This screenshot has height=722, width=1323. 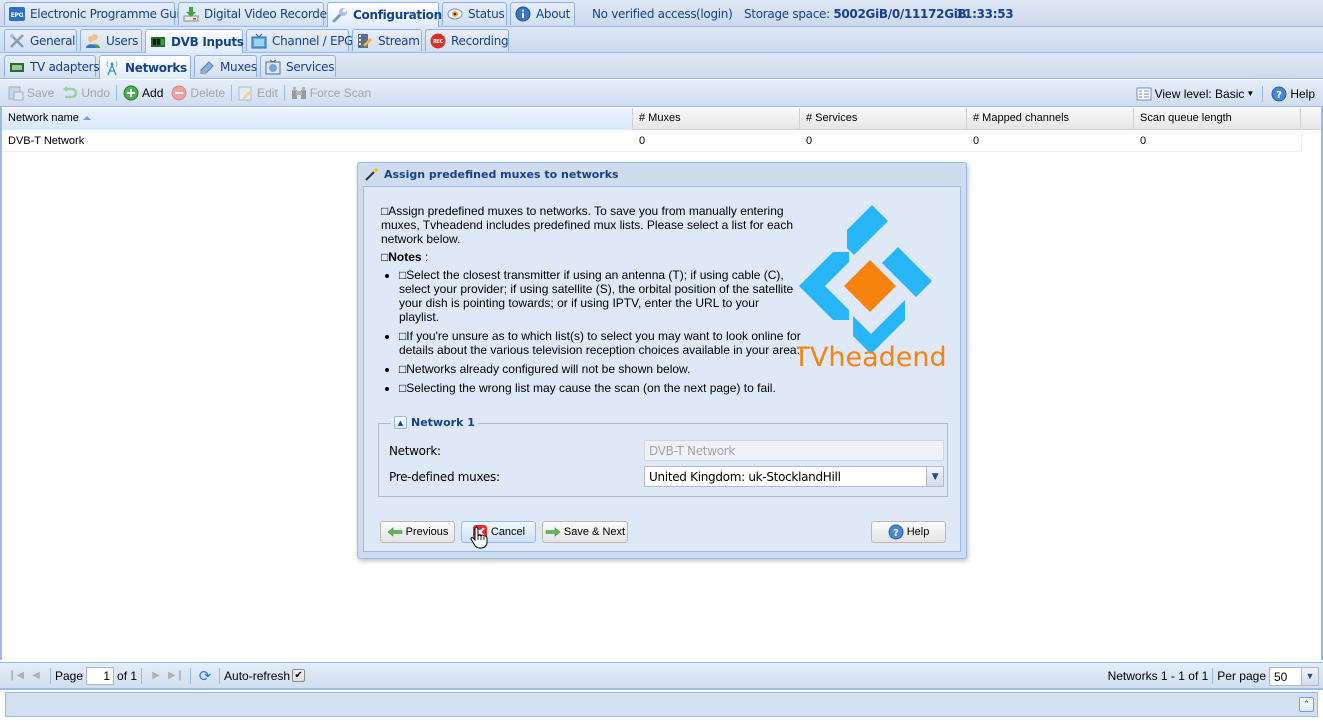 What do you see at coordinates (1158, 676) in the screenshot?
I see `paging-summary: Networks 1 - 1 of 1` at bounding box center [1158, 676].